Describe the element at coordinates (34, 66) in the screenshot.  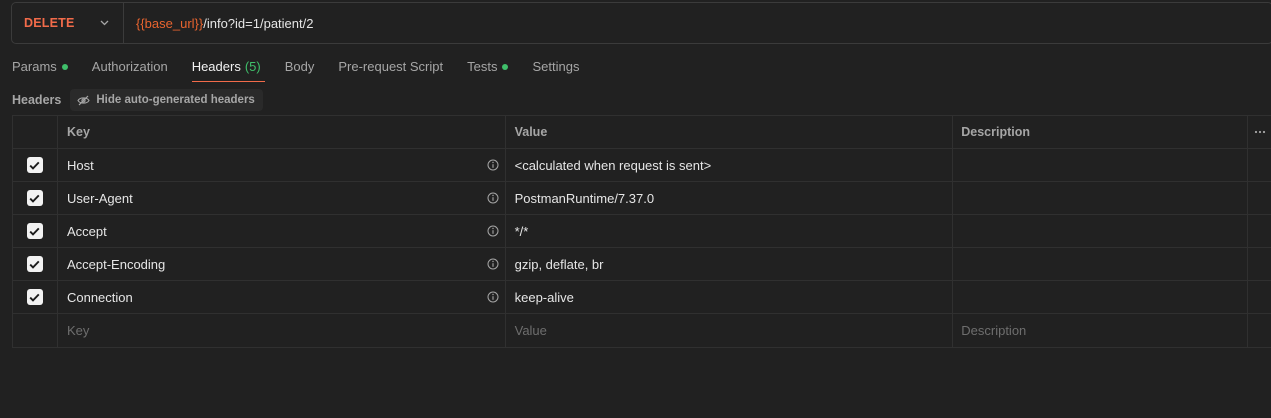
I see `tab-label: Params` at that location.